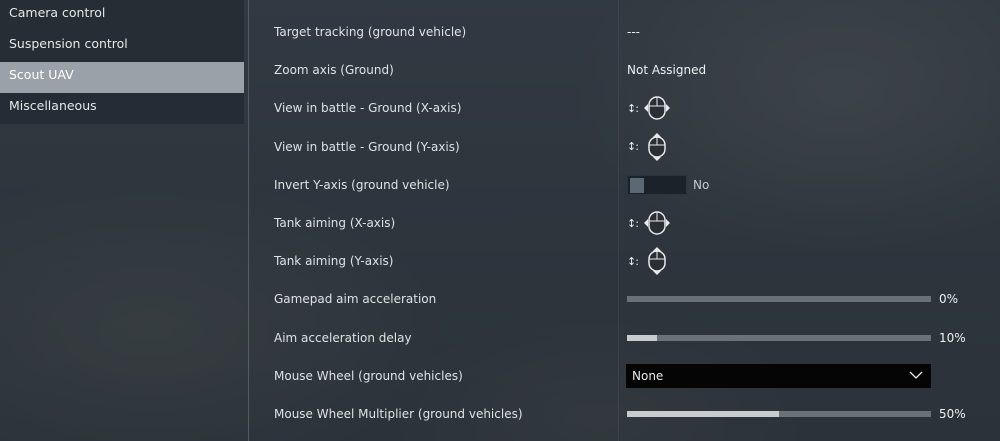  Describe the element at coordinates (122, 77) in the screenshot. I see `sidebar-item-scout-uav: Scout UAV` at that location.